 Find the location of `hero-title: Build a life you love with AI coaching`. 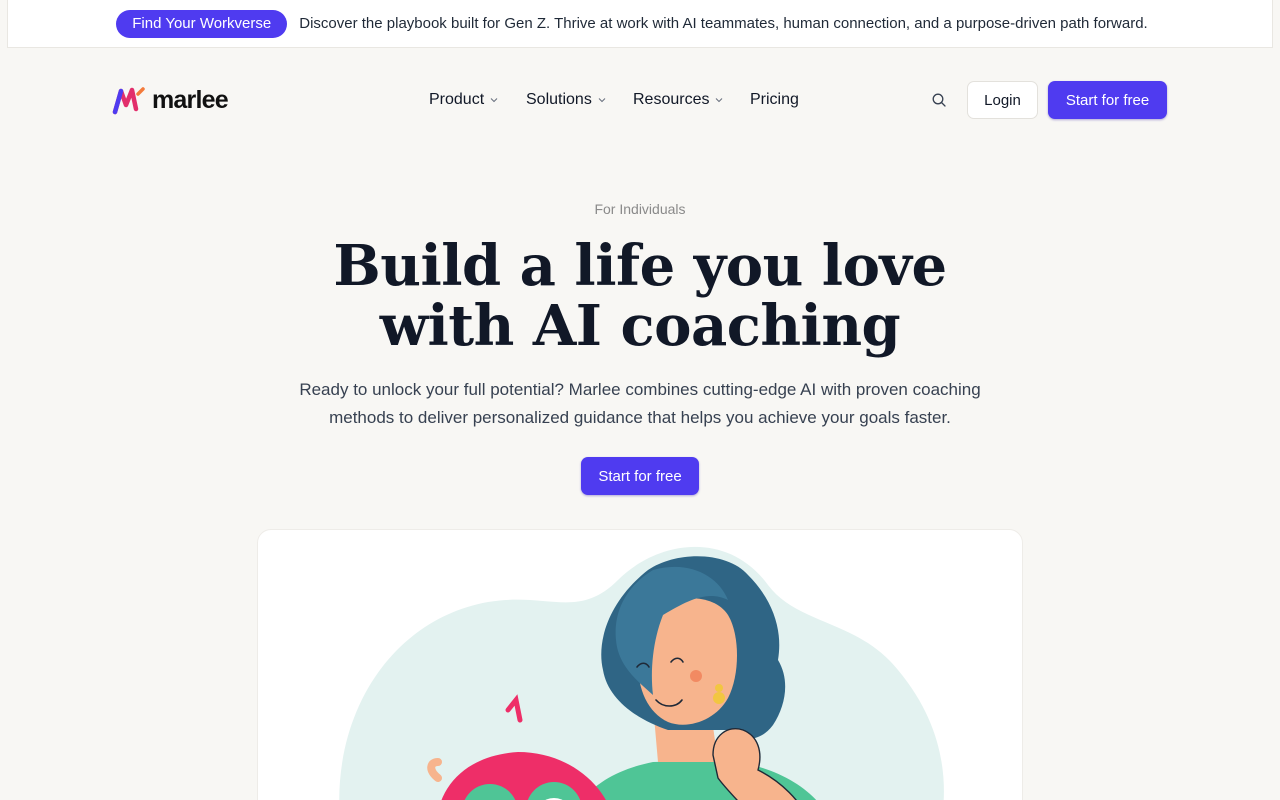

hero-title: Build a life you love with AI coaching is located at coordinates (640, 296).